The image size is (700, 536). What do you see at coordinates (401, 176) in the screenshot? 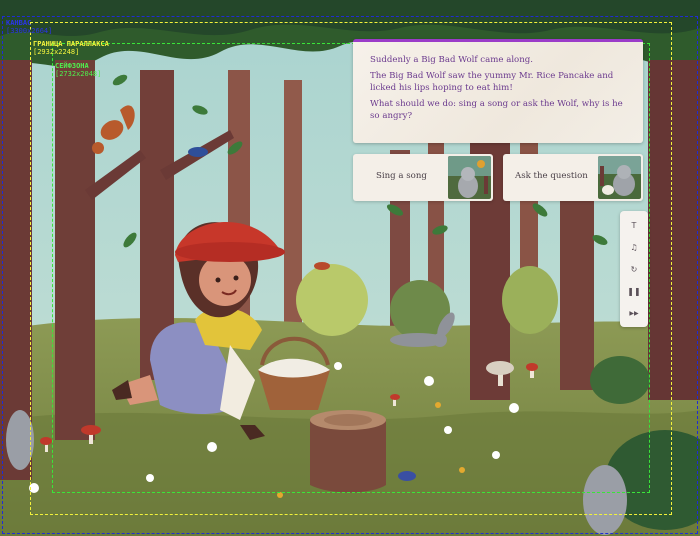
I see `choice-label: Sing a song` at bounding box center [401, 176].